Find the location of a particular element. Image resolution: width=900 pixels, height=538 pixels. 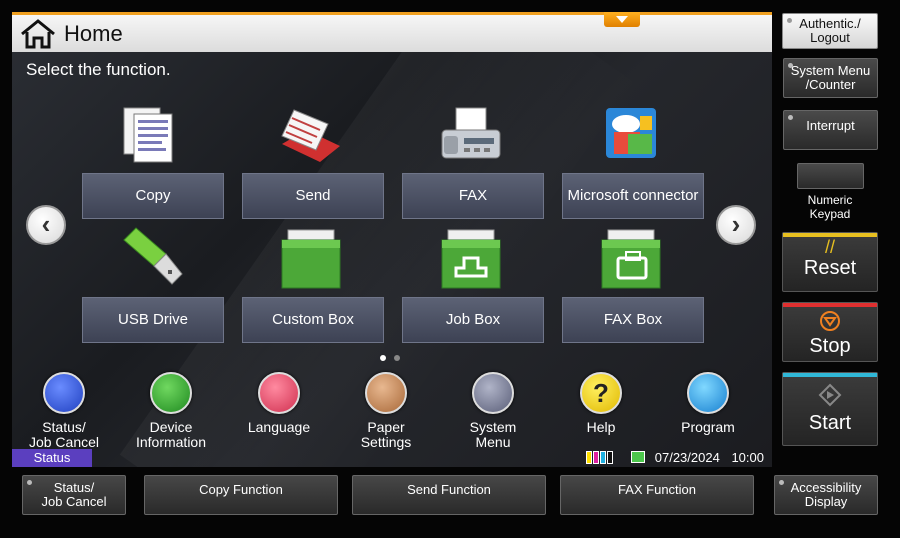

numeric-keypad-label: Numeric Keypad is located at coordinates (830, 207).